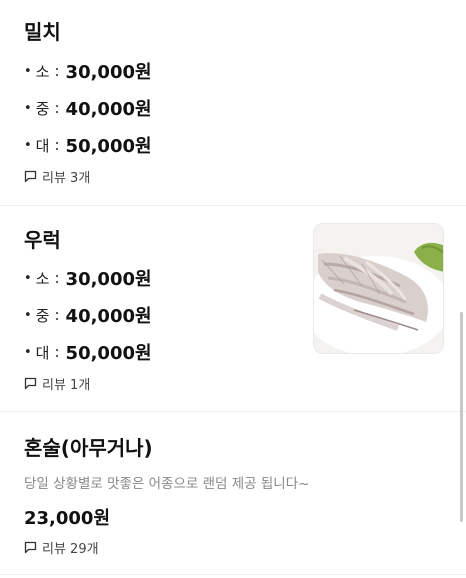 This screenshot has height=578, width=466. I want to click on menu-item-name: 우럭, so click(42, 240).